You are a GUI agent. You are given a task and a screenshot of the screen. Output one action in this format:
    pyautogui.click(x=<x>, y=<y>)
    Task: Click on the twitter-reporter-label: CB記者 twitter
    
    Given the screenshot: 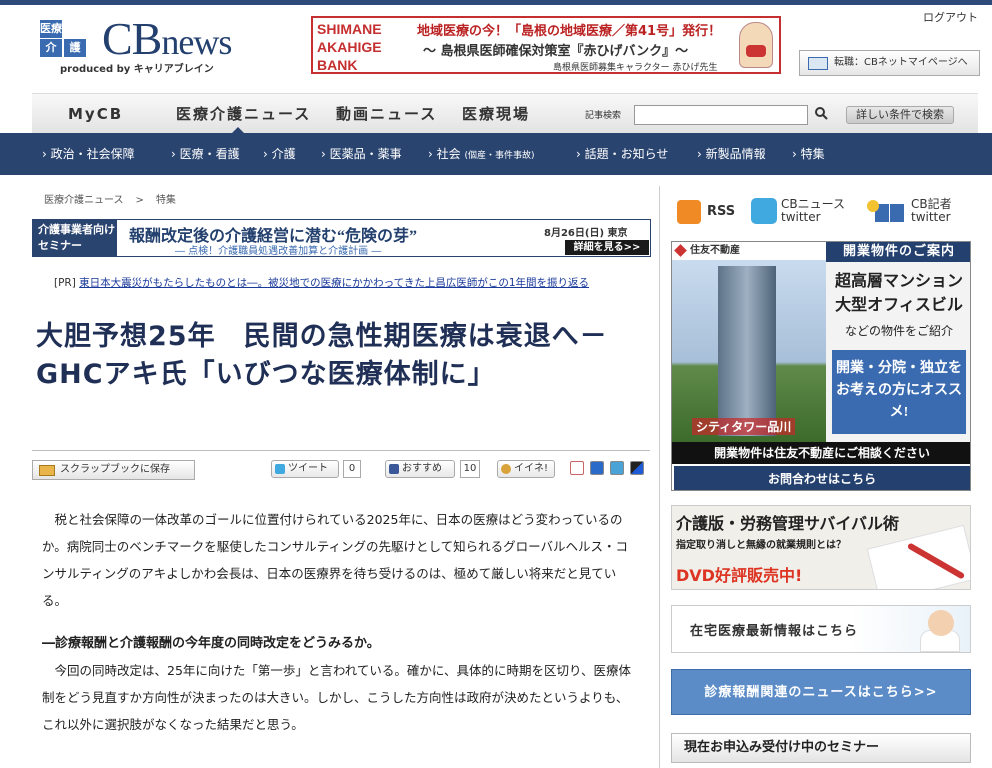 What is the action you would take?
    pyautogui.click(x=941, y=211)
    